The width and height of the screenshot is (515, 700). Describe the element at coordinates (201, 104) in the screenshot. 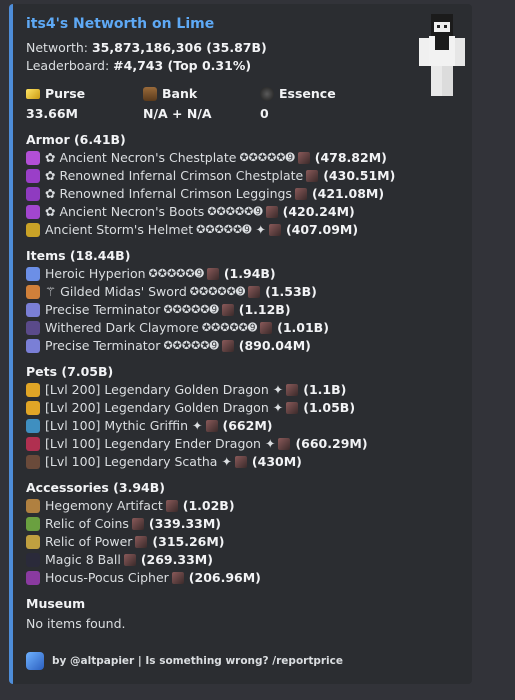

I see `stat-bank: Bank N/A + N/A` at that location.